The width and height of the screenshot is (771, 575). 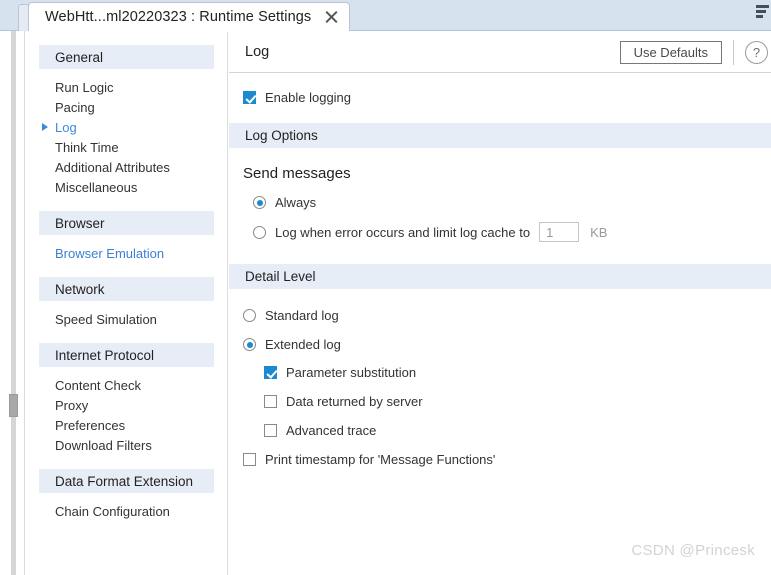 What do you see at coordinates (500, 52) in the screenshot?
I see `content-header: Log Use Defaults ?` at bounding box center [500, 52].